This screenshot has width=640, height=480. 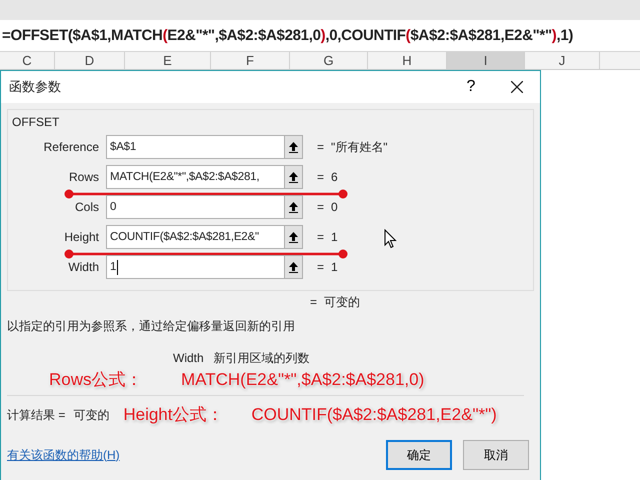 What do you see at coordinates (486, 60) in the screenshot?
I see `column-header: I` at bounding box center [486, 60].